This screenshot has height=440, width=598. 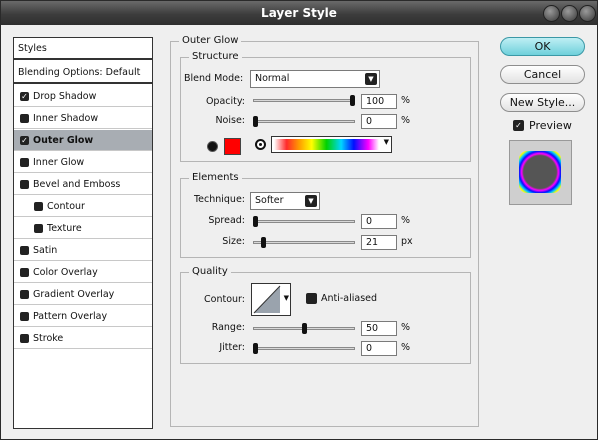 I want to click on contour-picker: ▼, so click(x=271, y=299).